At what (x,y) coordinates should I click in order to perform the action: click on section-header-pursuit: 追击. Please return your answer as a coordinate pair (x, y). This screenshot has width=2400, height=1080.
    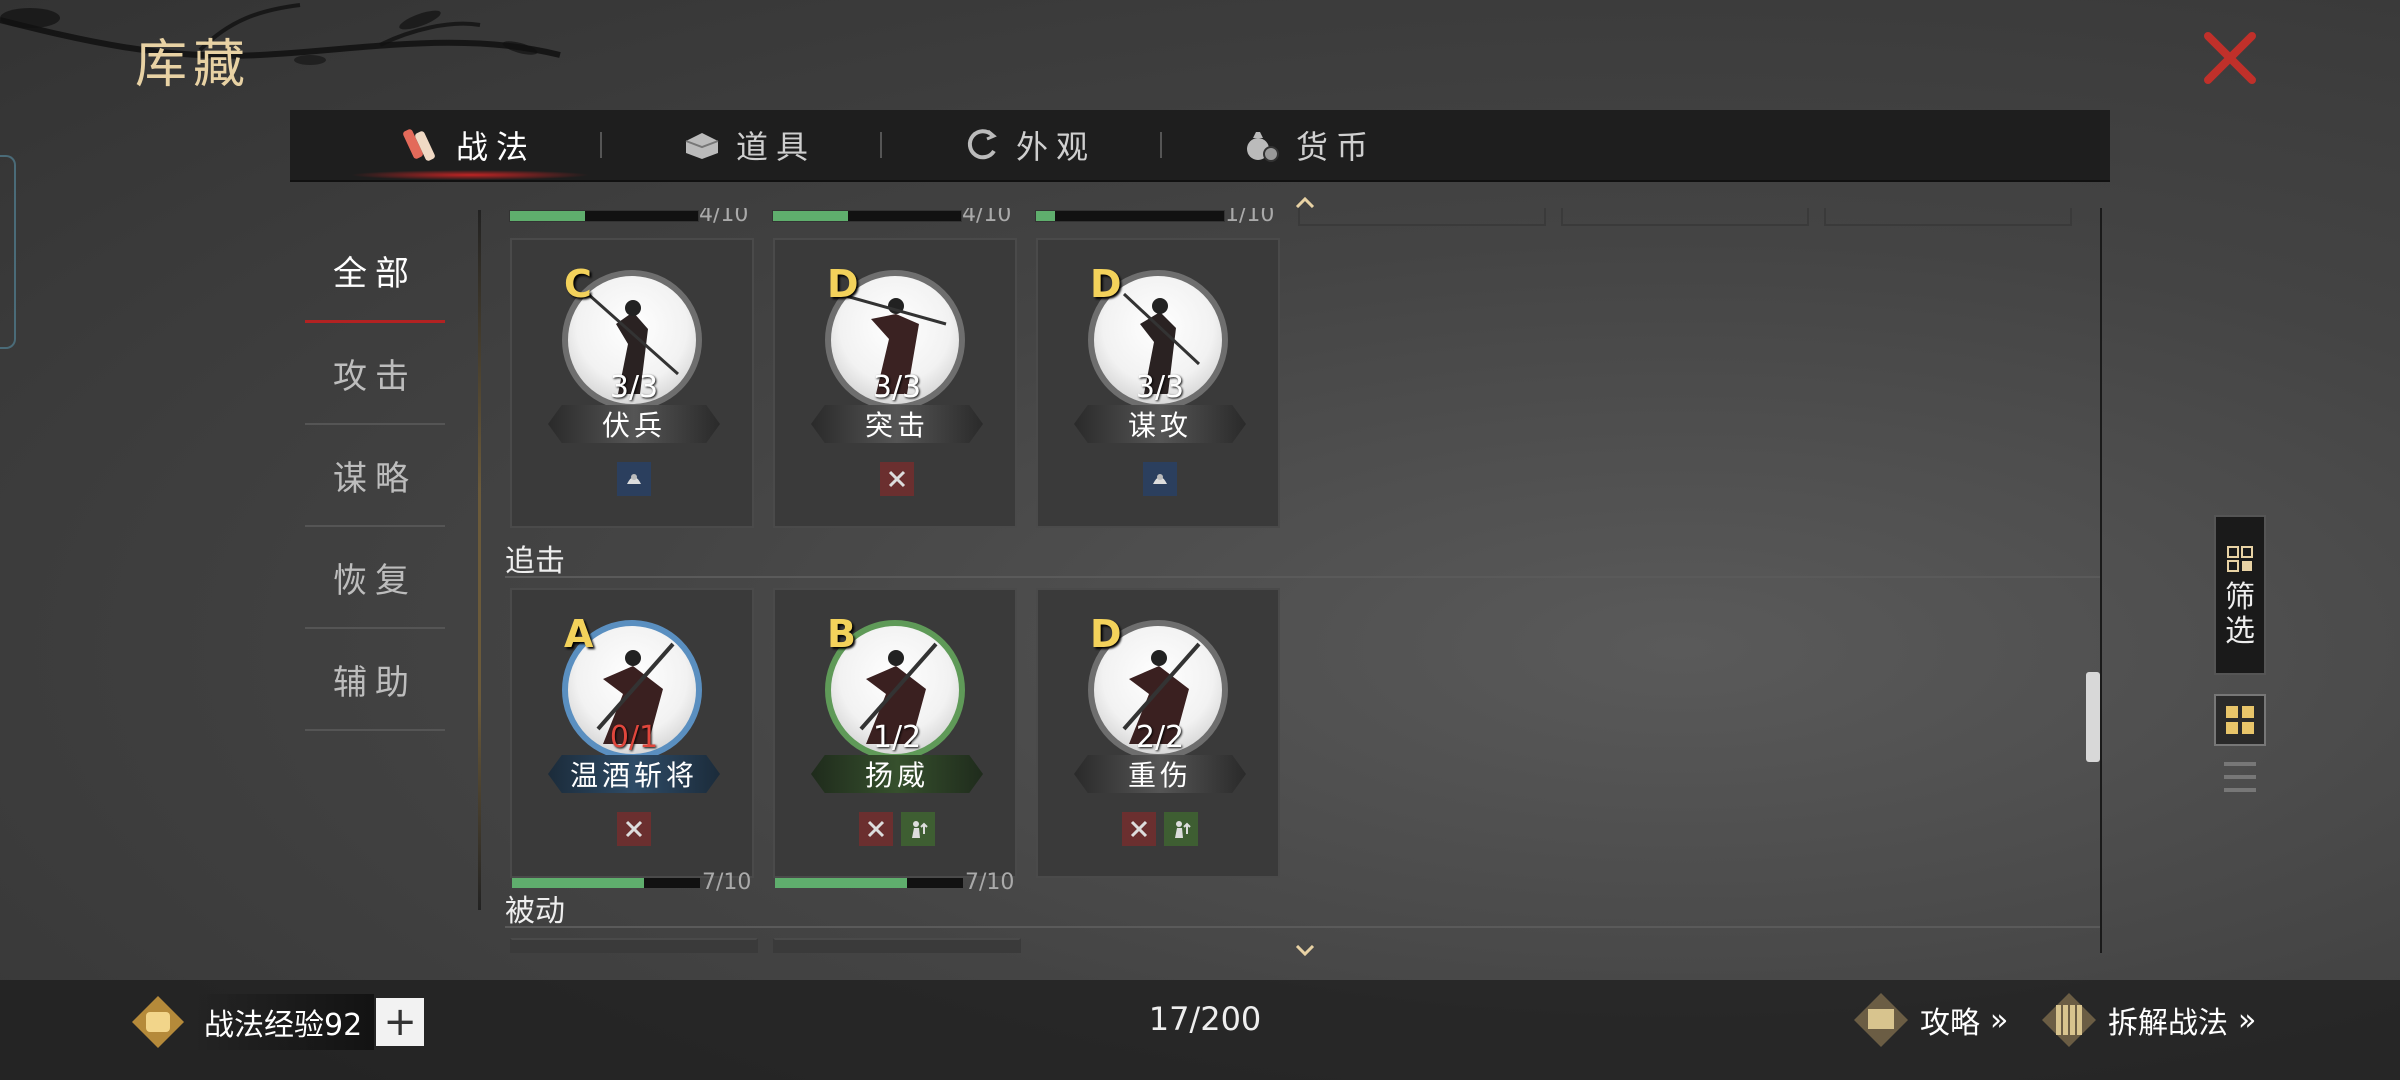
    Looking at the image, I should click on (1302, 557).